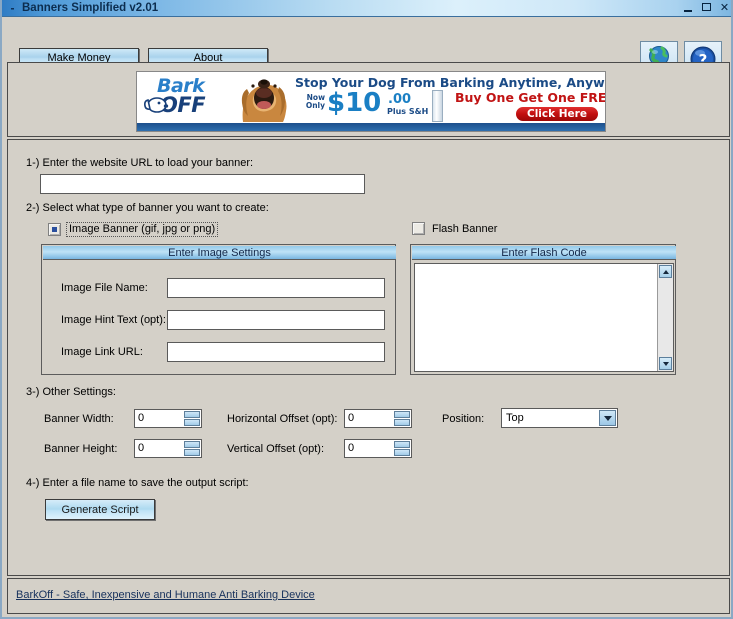 The height and width of the screenshot is (619, 733). I want to click on dash-icon: -, so click(12, 8).